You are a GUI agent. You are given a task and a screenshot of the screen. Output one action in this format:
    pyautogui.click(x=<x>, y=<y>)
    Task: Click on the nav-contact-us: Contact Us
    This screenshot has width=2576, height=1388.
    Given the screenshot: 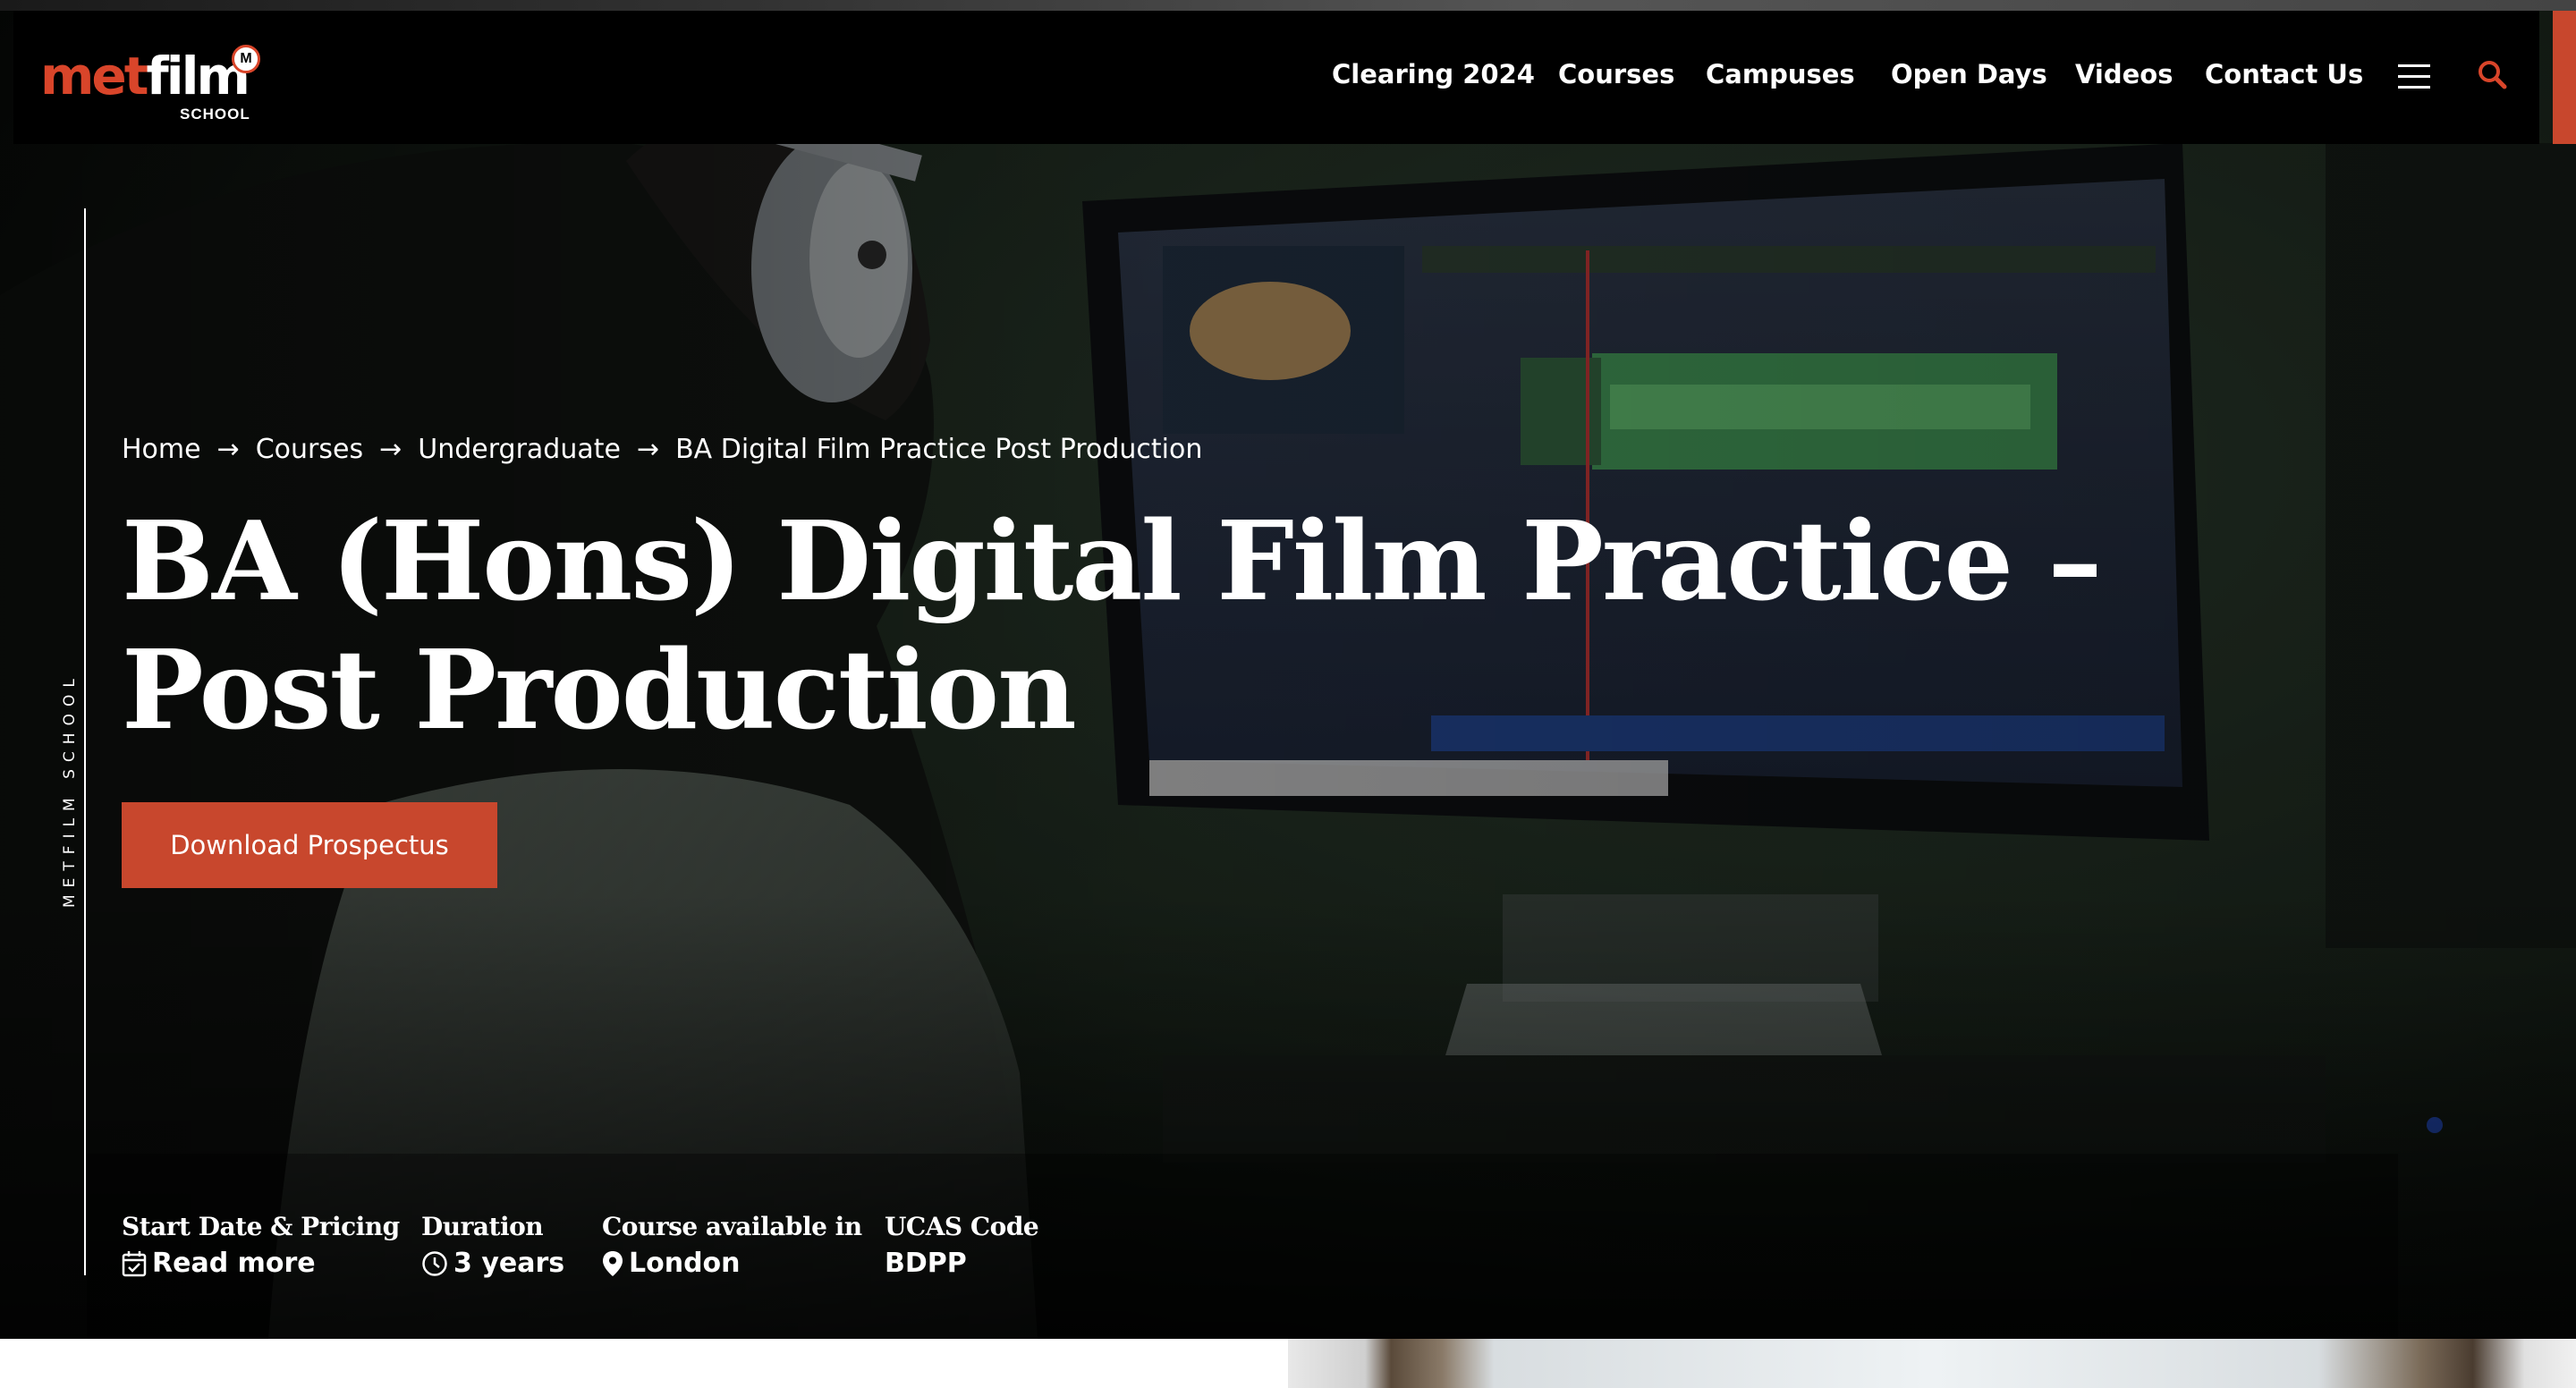 What is the action you would take?
    pyautogui.click(x=2284, y=74)
    